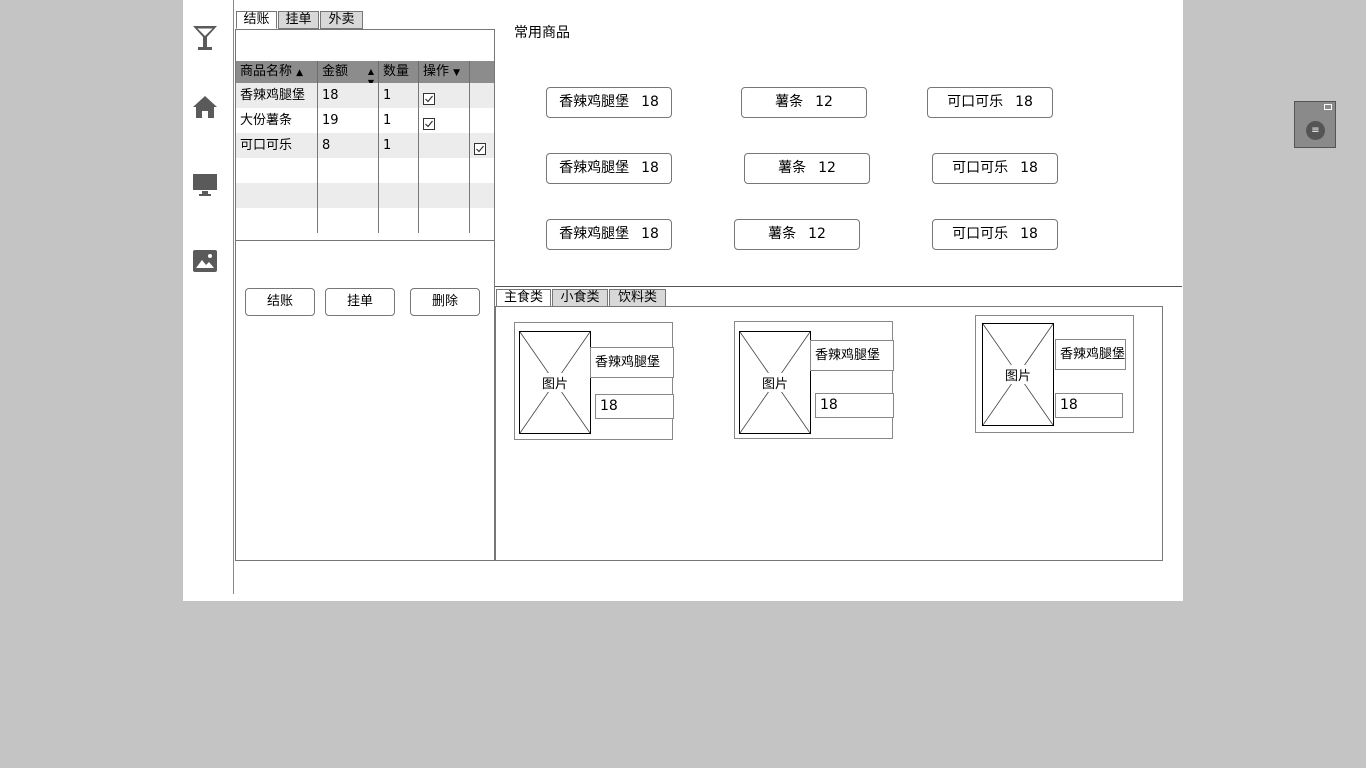  I want to click on maximize-icon, so click(1328, 107).